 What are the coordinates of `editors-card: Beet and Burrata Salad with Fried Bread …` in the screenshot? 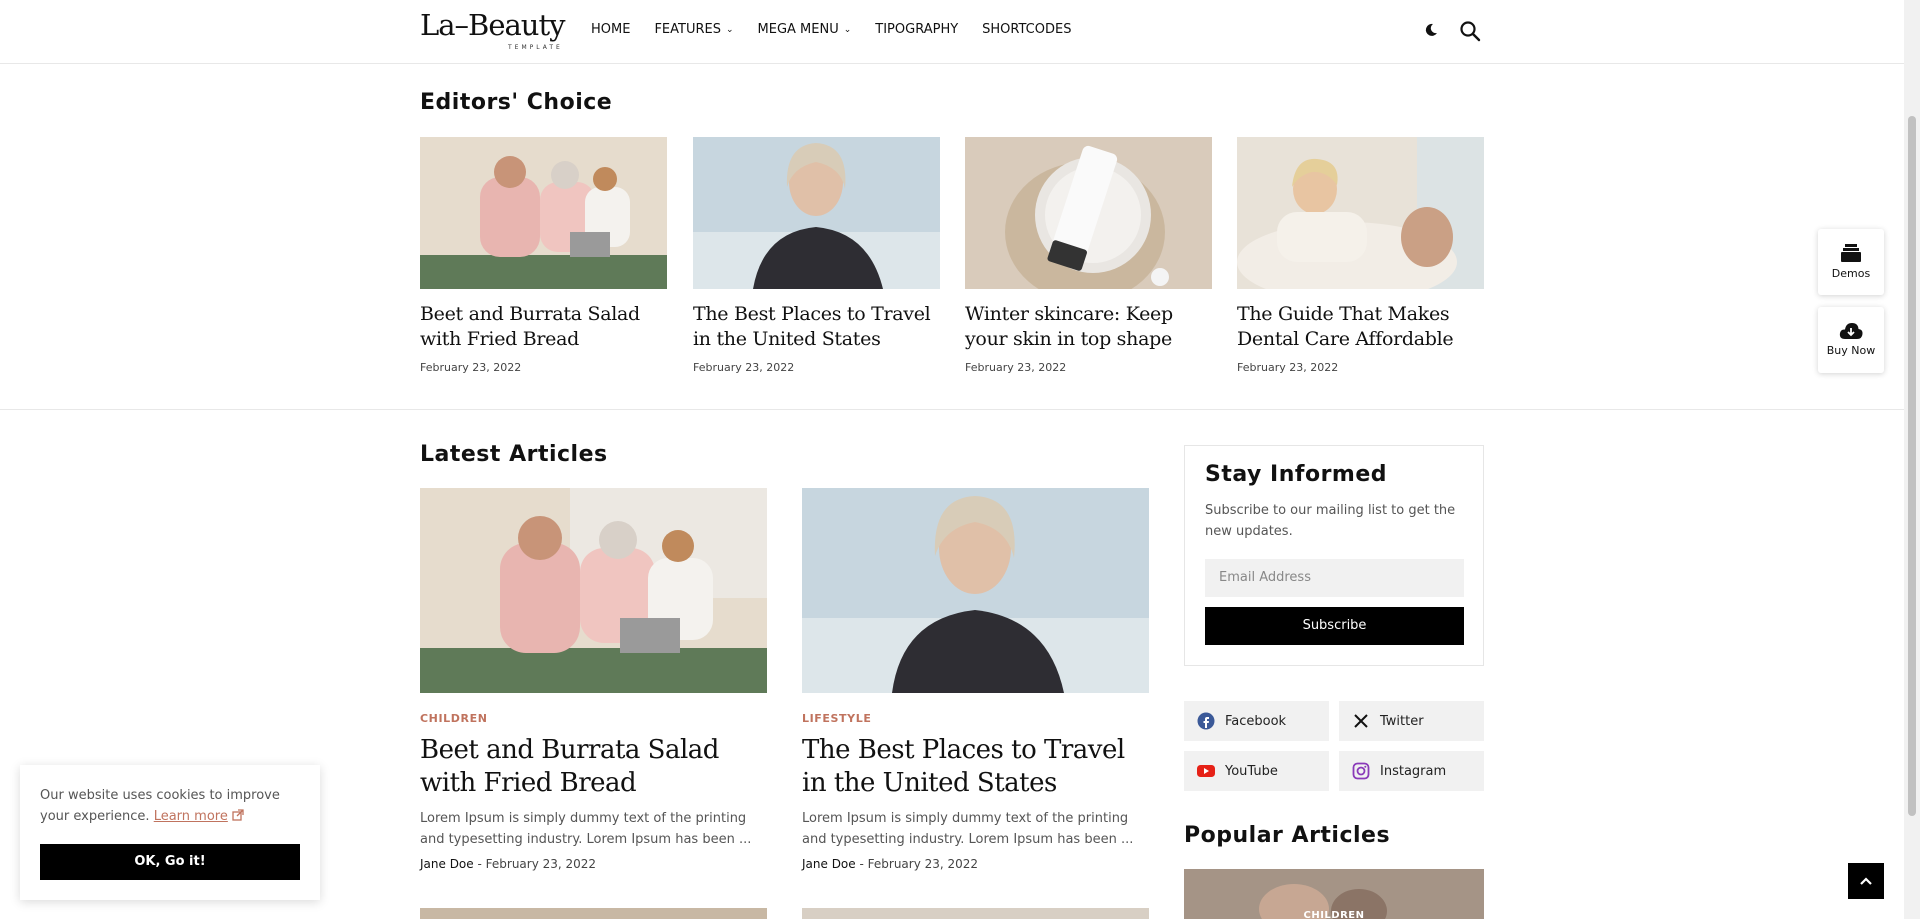 It's located at (543, 255).